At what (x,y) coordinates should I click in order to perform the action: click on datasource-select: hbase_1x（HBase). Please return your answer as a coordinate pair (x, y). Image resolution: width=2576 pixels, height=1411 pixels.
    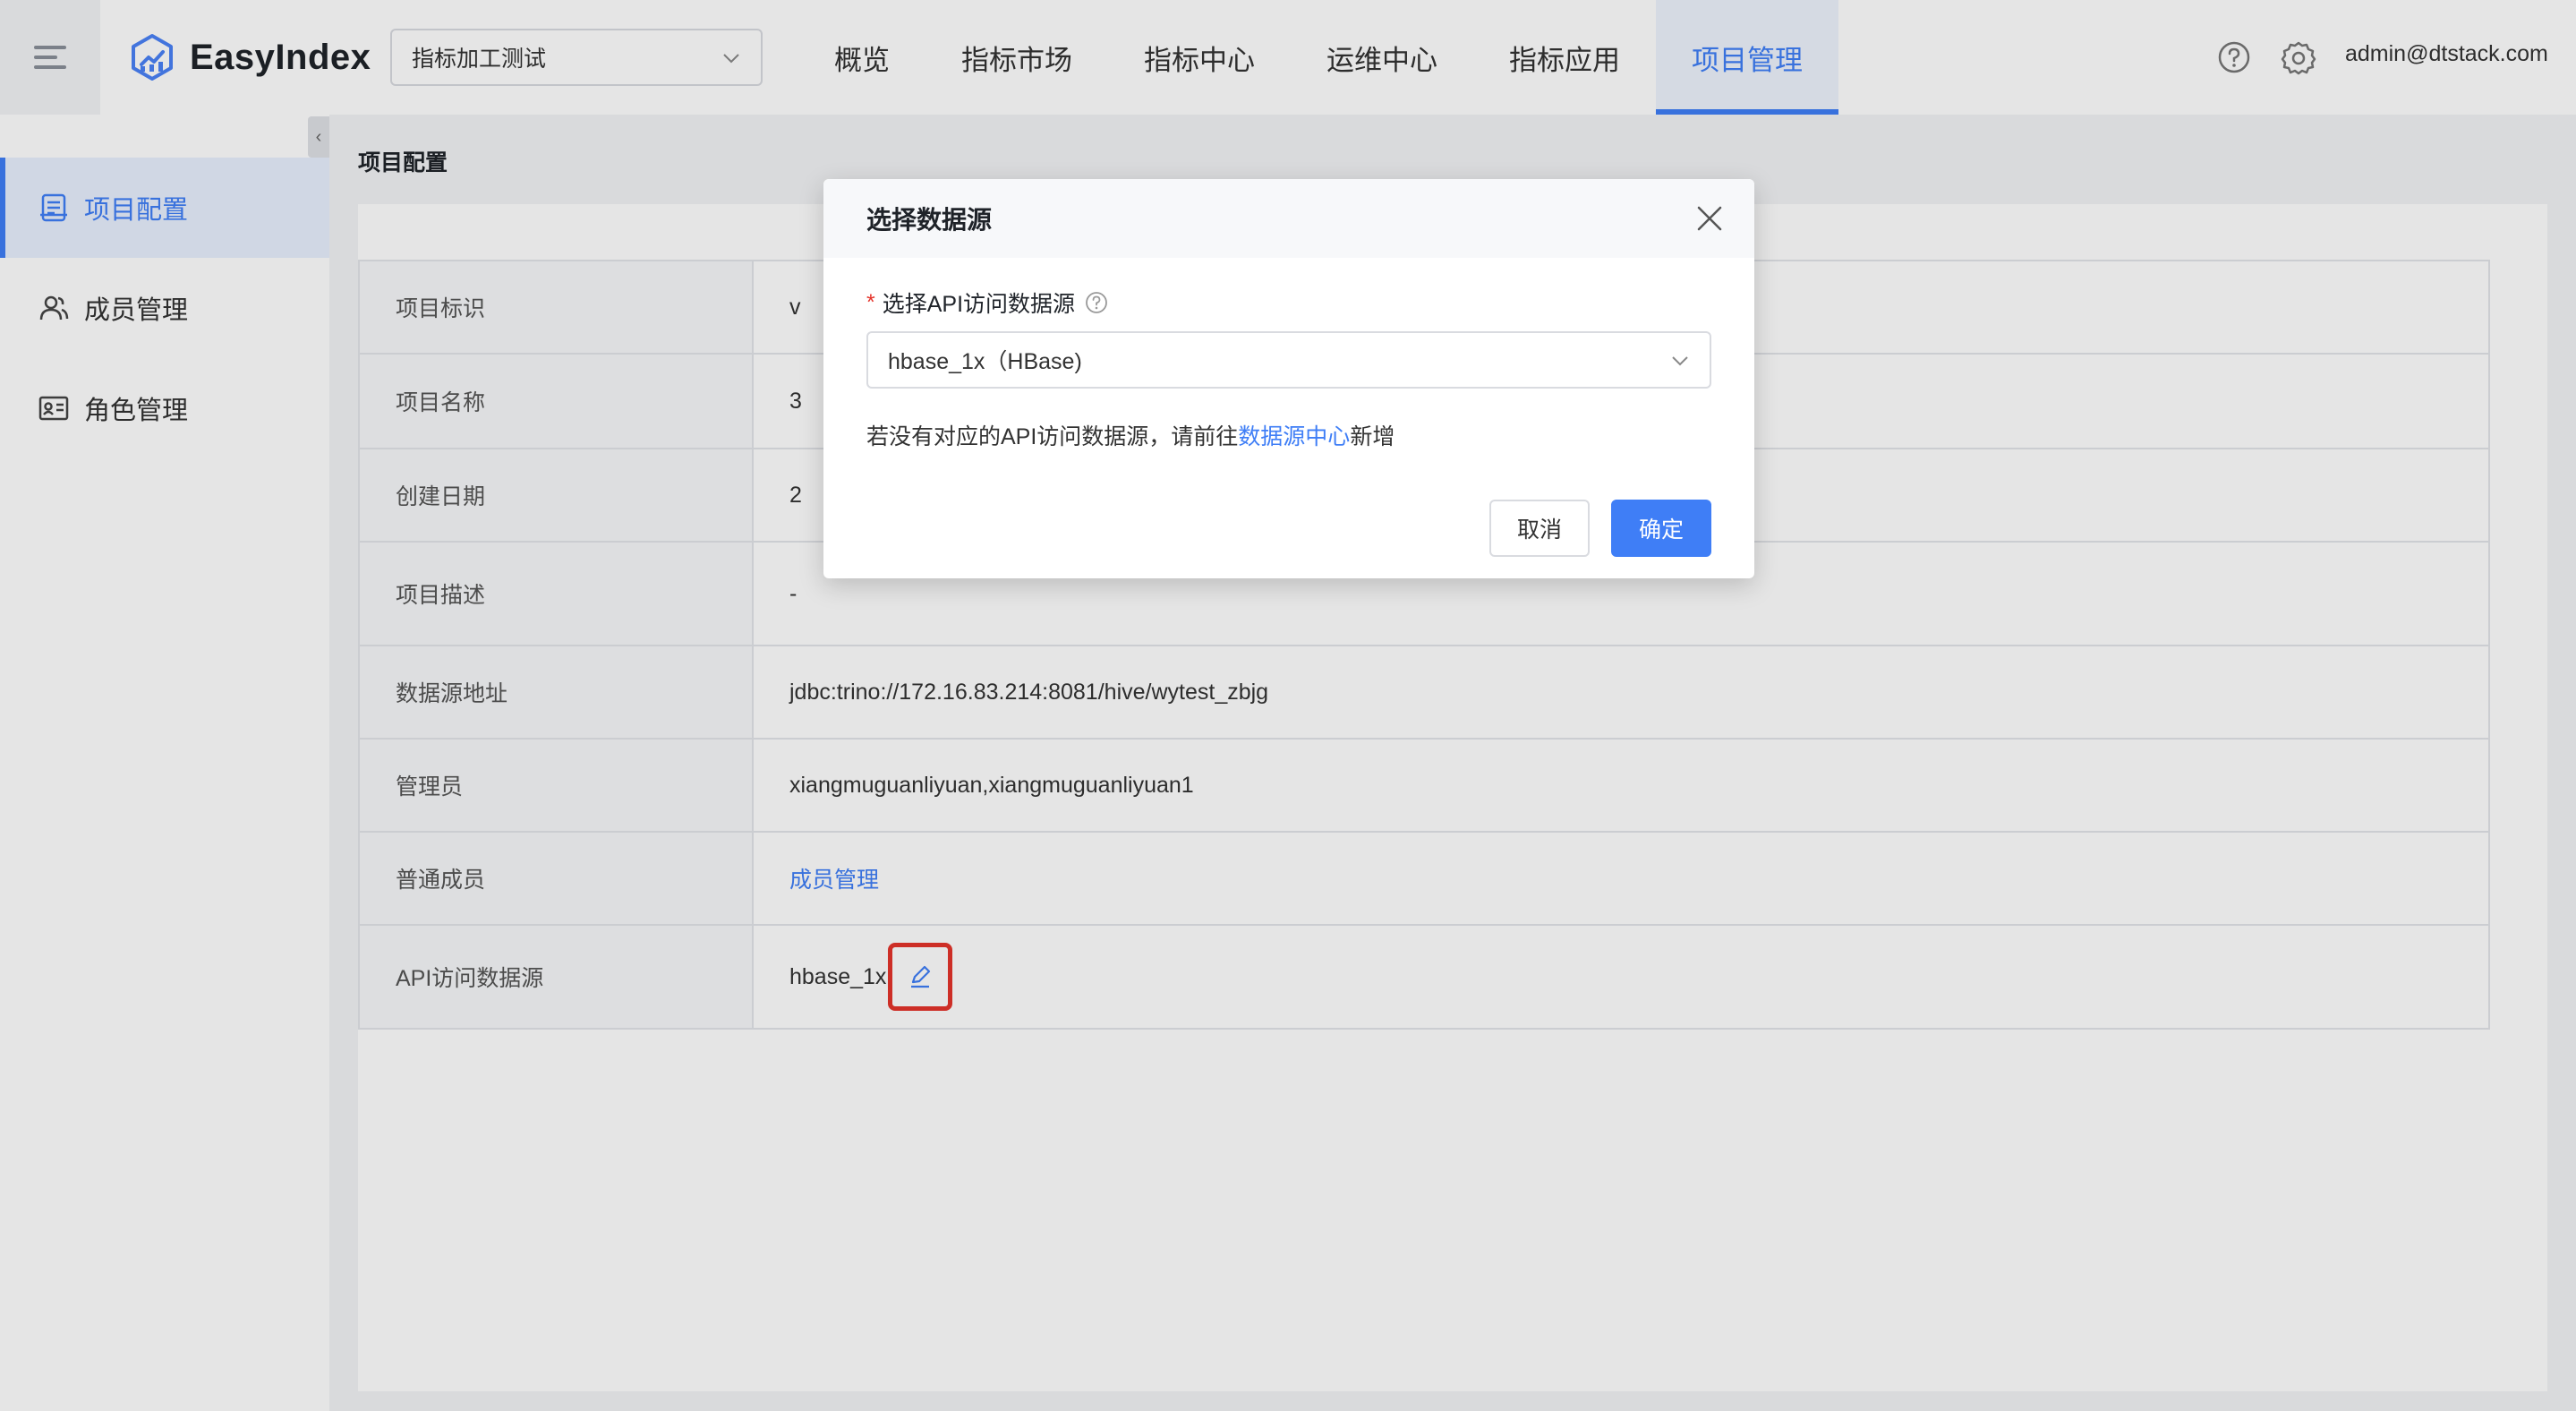
    Looking at the image, I should click on (1288, 360).